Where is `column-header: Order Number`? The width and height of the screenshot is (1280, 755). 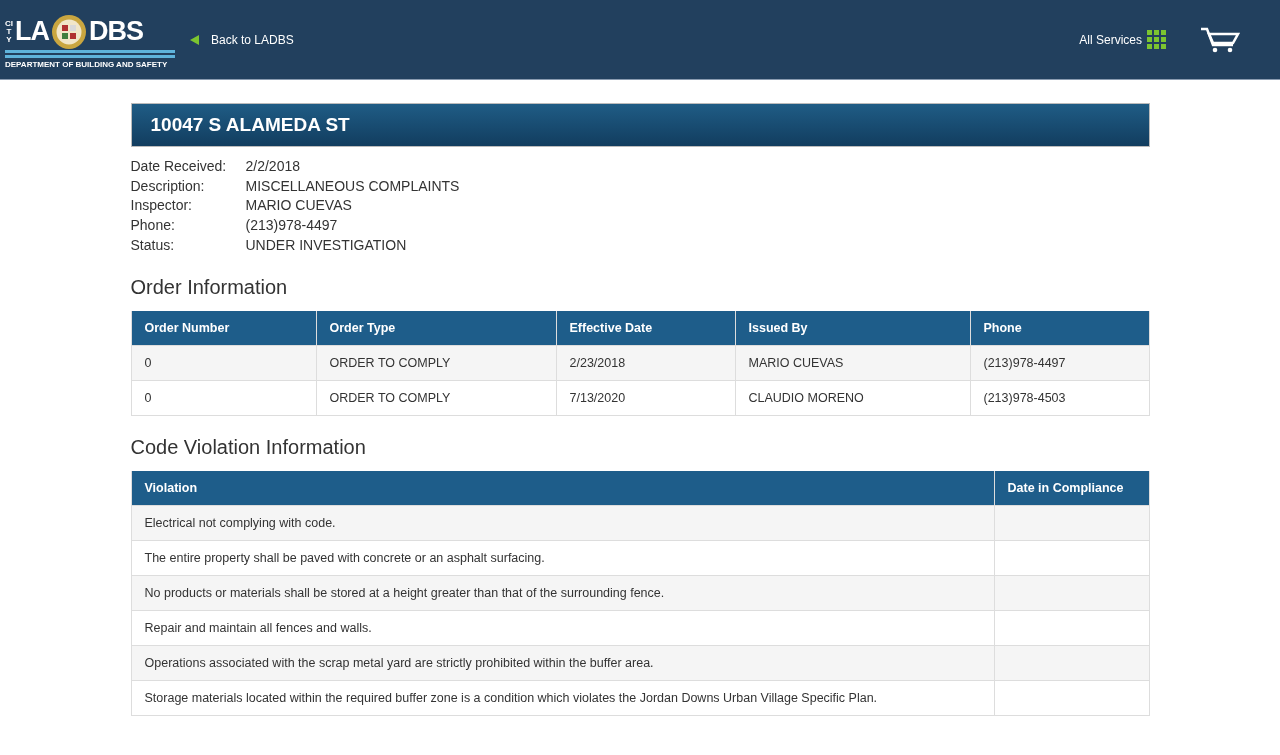
column-header: Order Number is located at coordinates (223, 327).